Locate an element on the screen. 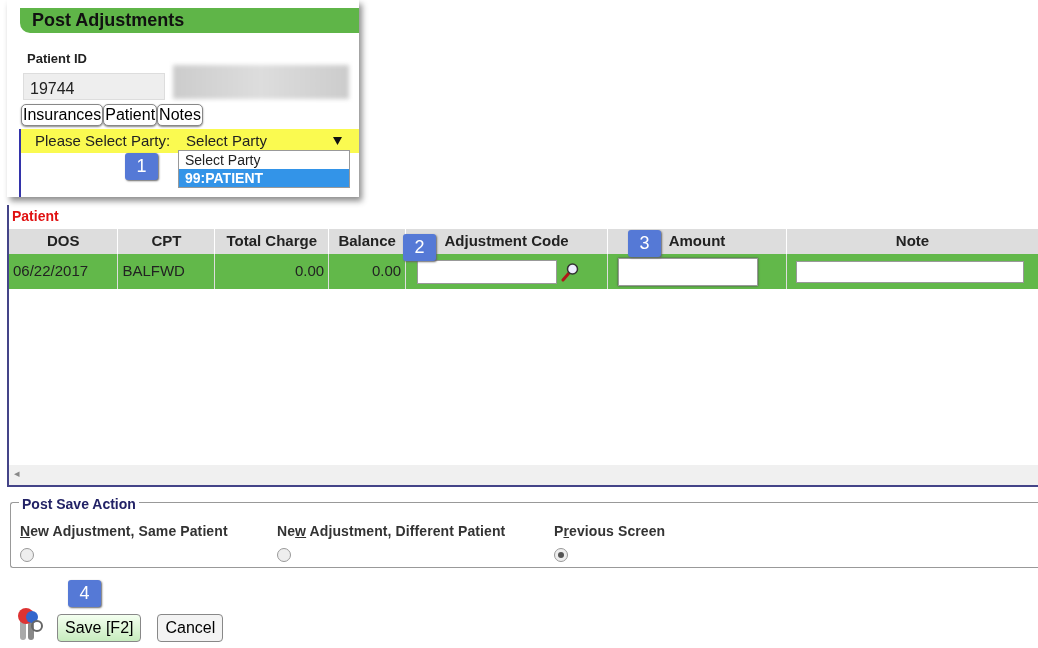 This screenshot has width=1038, height=648. callout-badge: 4 is located at coordinates (84, 593).